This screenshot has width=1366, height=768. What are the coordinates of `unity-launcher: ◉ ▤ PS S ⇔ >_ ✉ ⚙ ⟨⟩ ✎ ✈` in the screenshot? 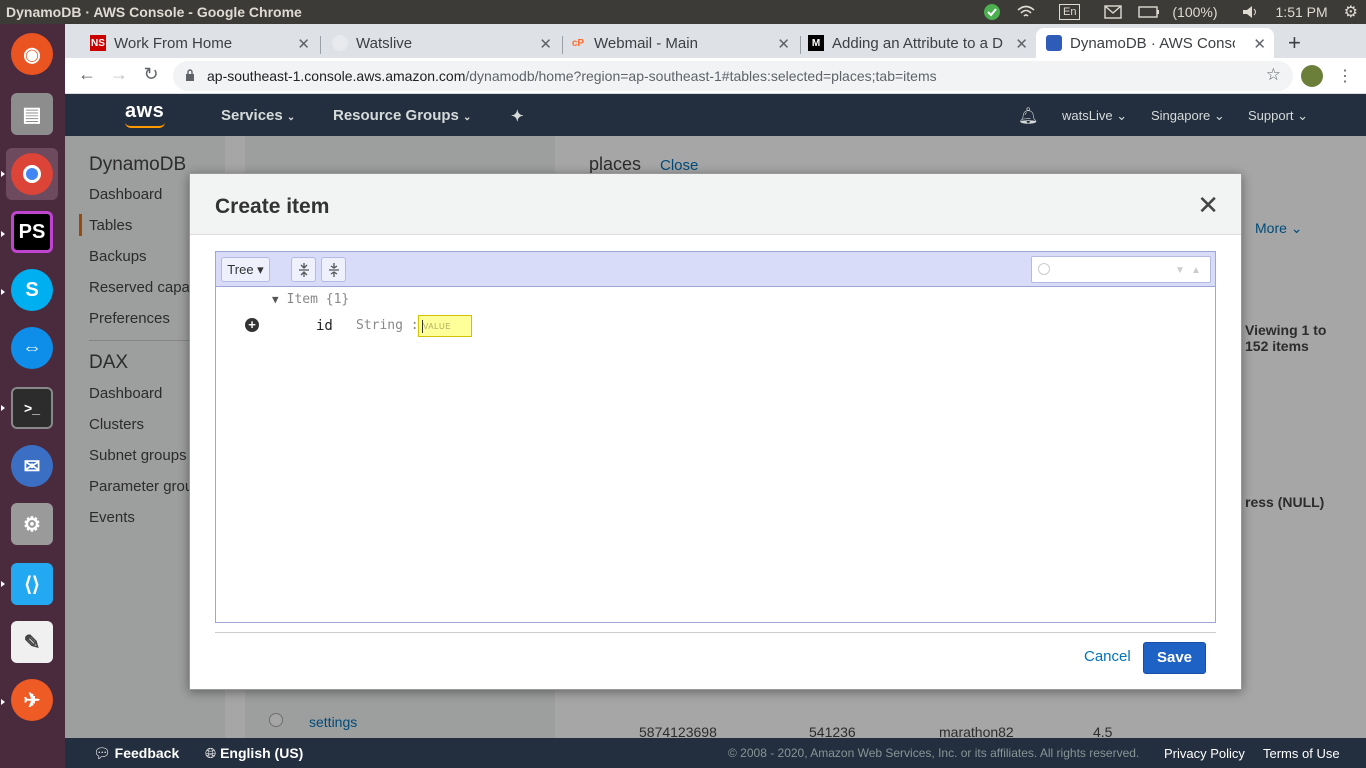 It's located at (32, 396).